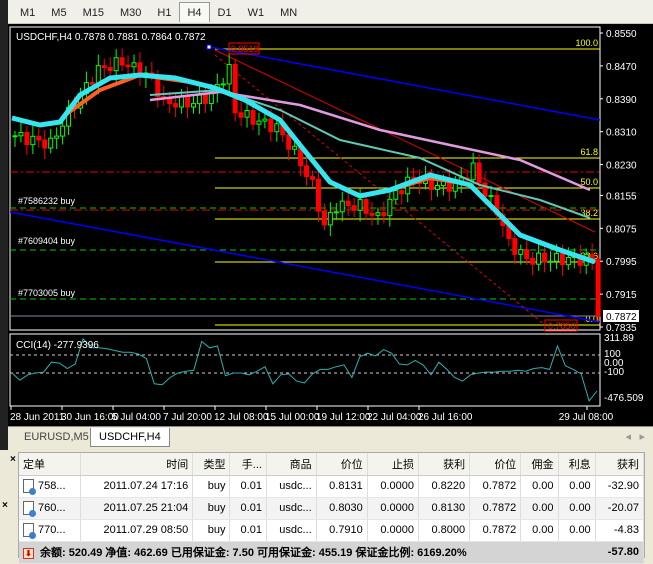  Describe the element at coordinates (137, 464) in the screenshot. I see `column-header: 时间` at that location.